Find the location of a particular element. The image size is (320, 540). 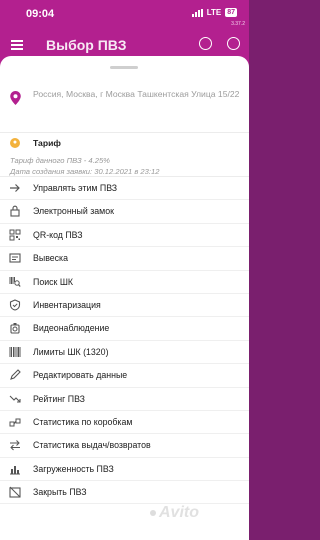

tariff-rate: Тариф данного ПВЗ - 4.25% is located at coordinates (60, 160).